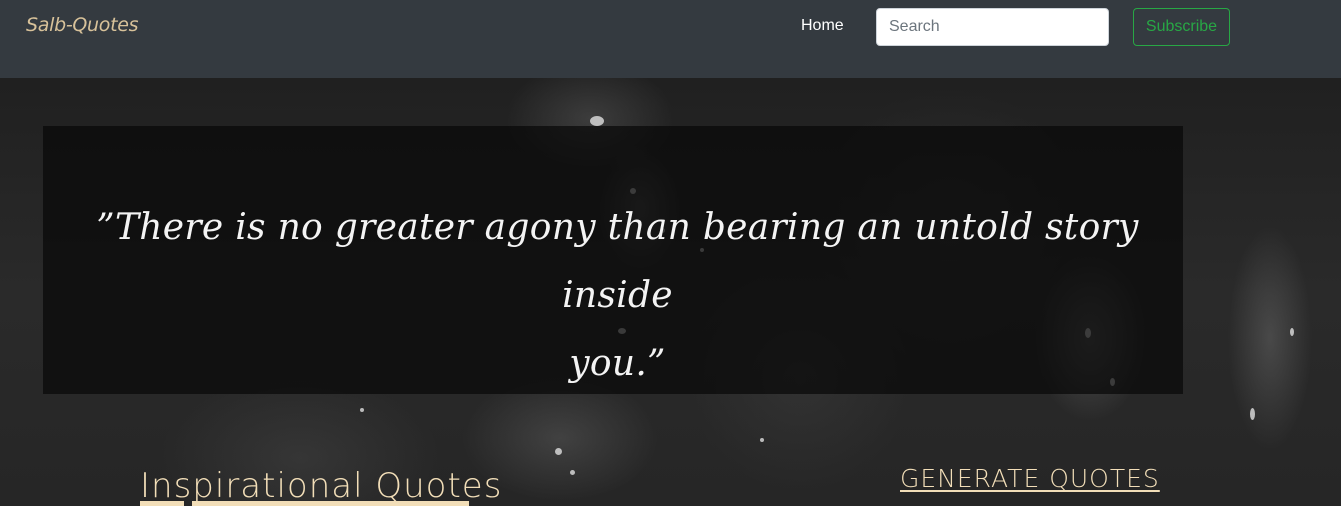 The height and width of the screenshot is (506, 1341). What do you see at coordinates (330, 503) in the screenshot?
I see `title-underline-right` at bounding box center [330, 503].